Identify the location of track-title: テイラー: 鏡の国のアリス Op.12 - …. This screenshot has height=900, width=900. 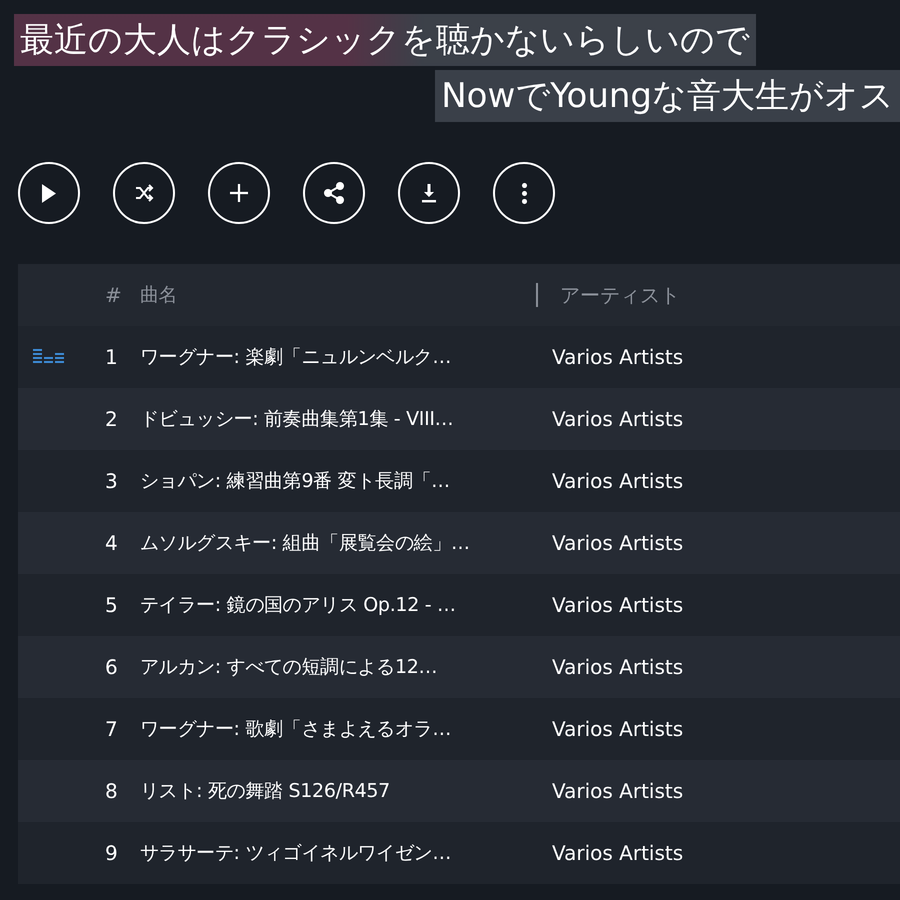
(298, 605).